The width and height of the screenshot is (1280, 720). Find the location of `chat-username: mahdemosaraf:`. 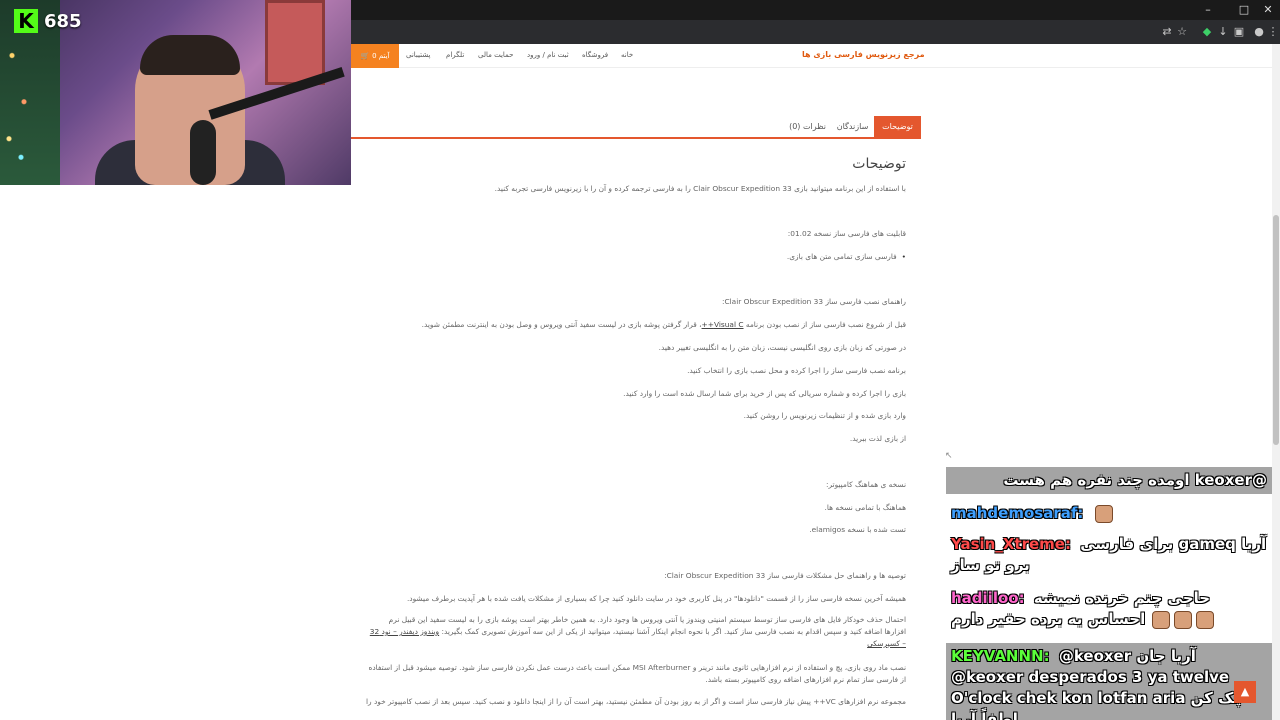

chat-username: mahdemosaraf: is located at coordinates (1017, 513).